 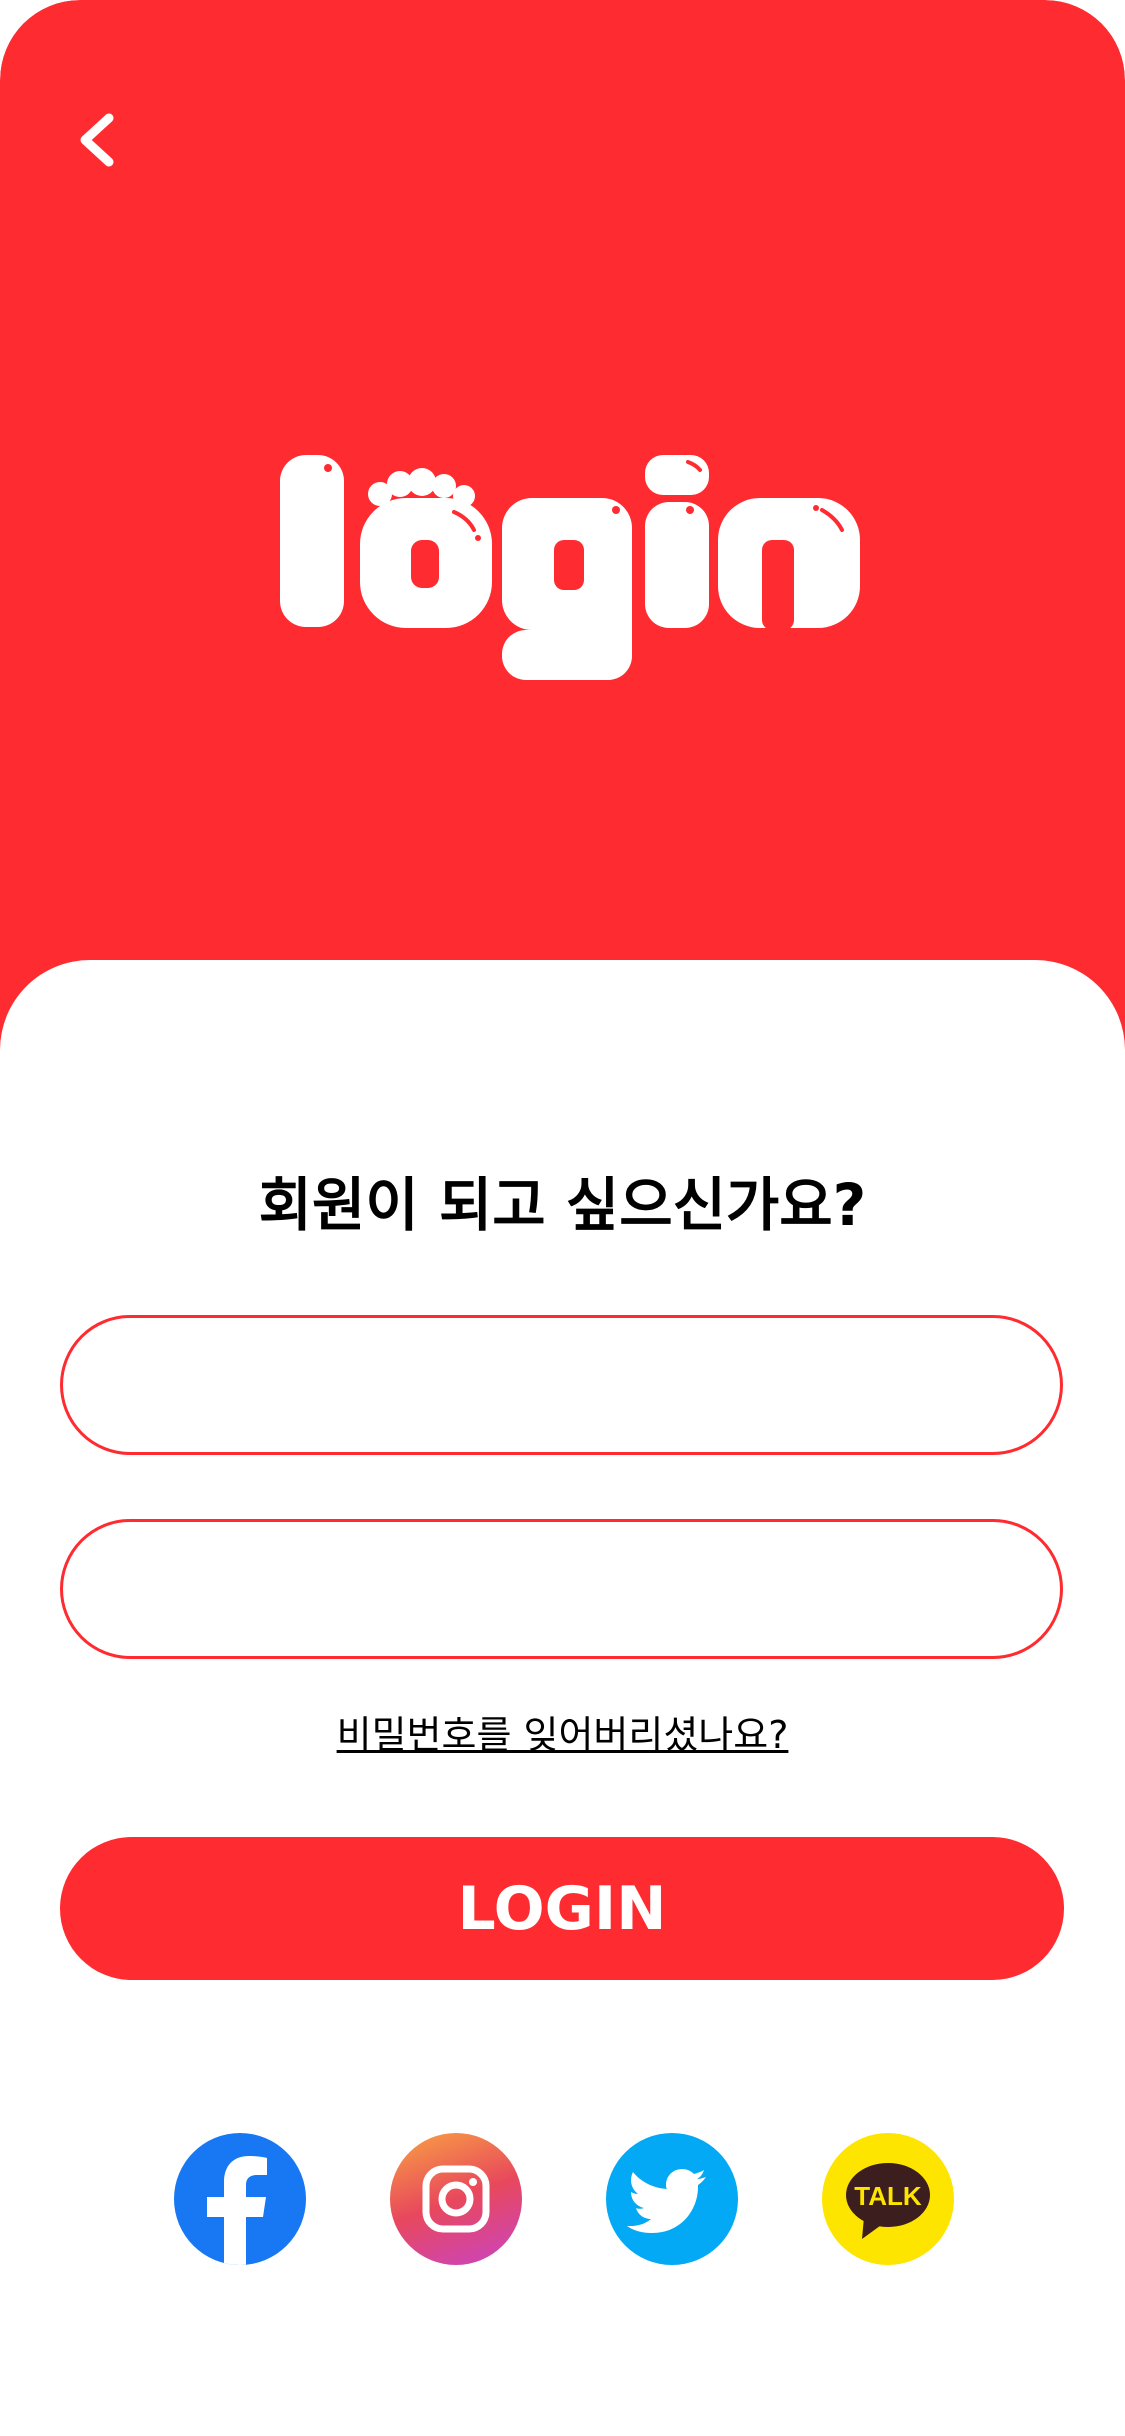 I want to click on instagram-icon, so click(x=456, y=2199).